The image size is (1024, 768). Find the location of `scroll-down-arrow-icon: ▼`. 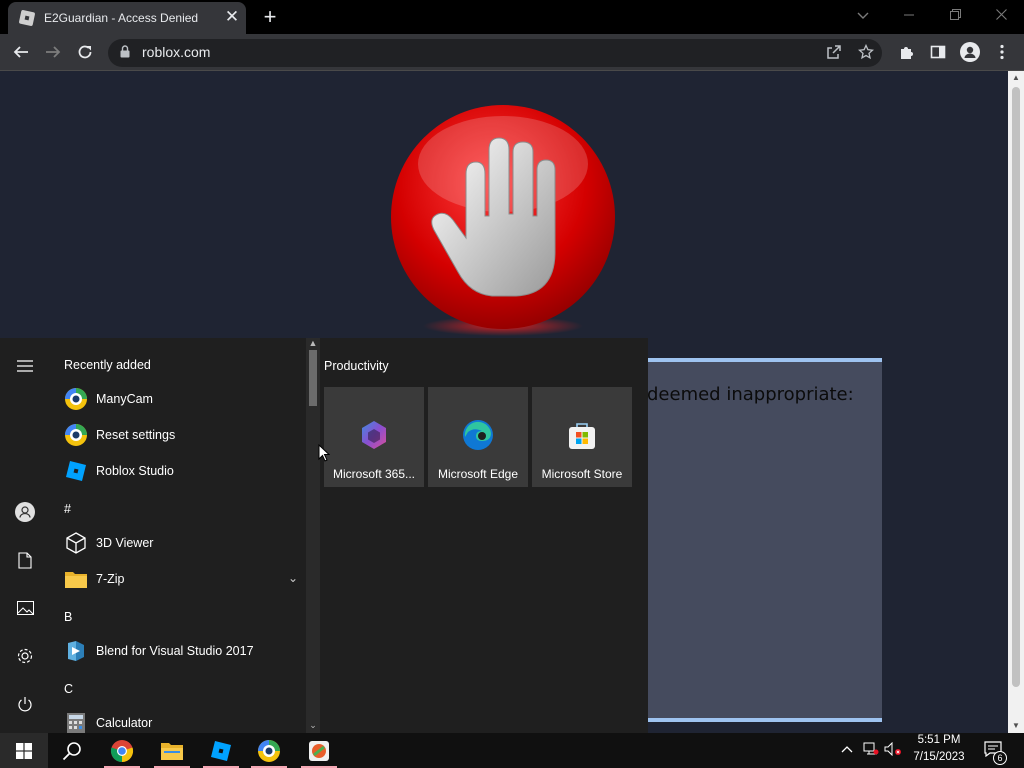

scroll-down-arrow-icon: ▼ is located at coordinates (1016, 726).